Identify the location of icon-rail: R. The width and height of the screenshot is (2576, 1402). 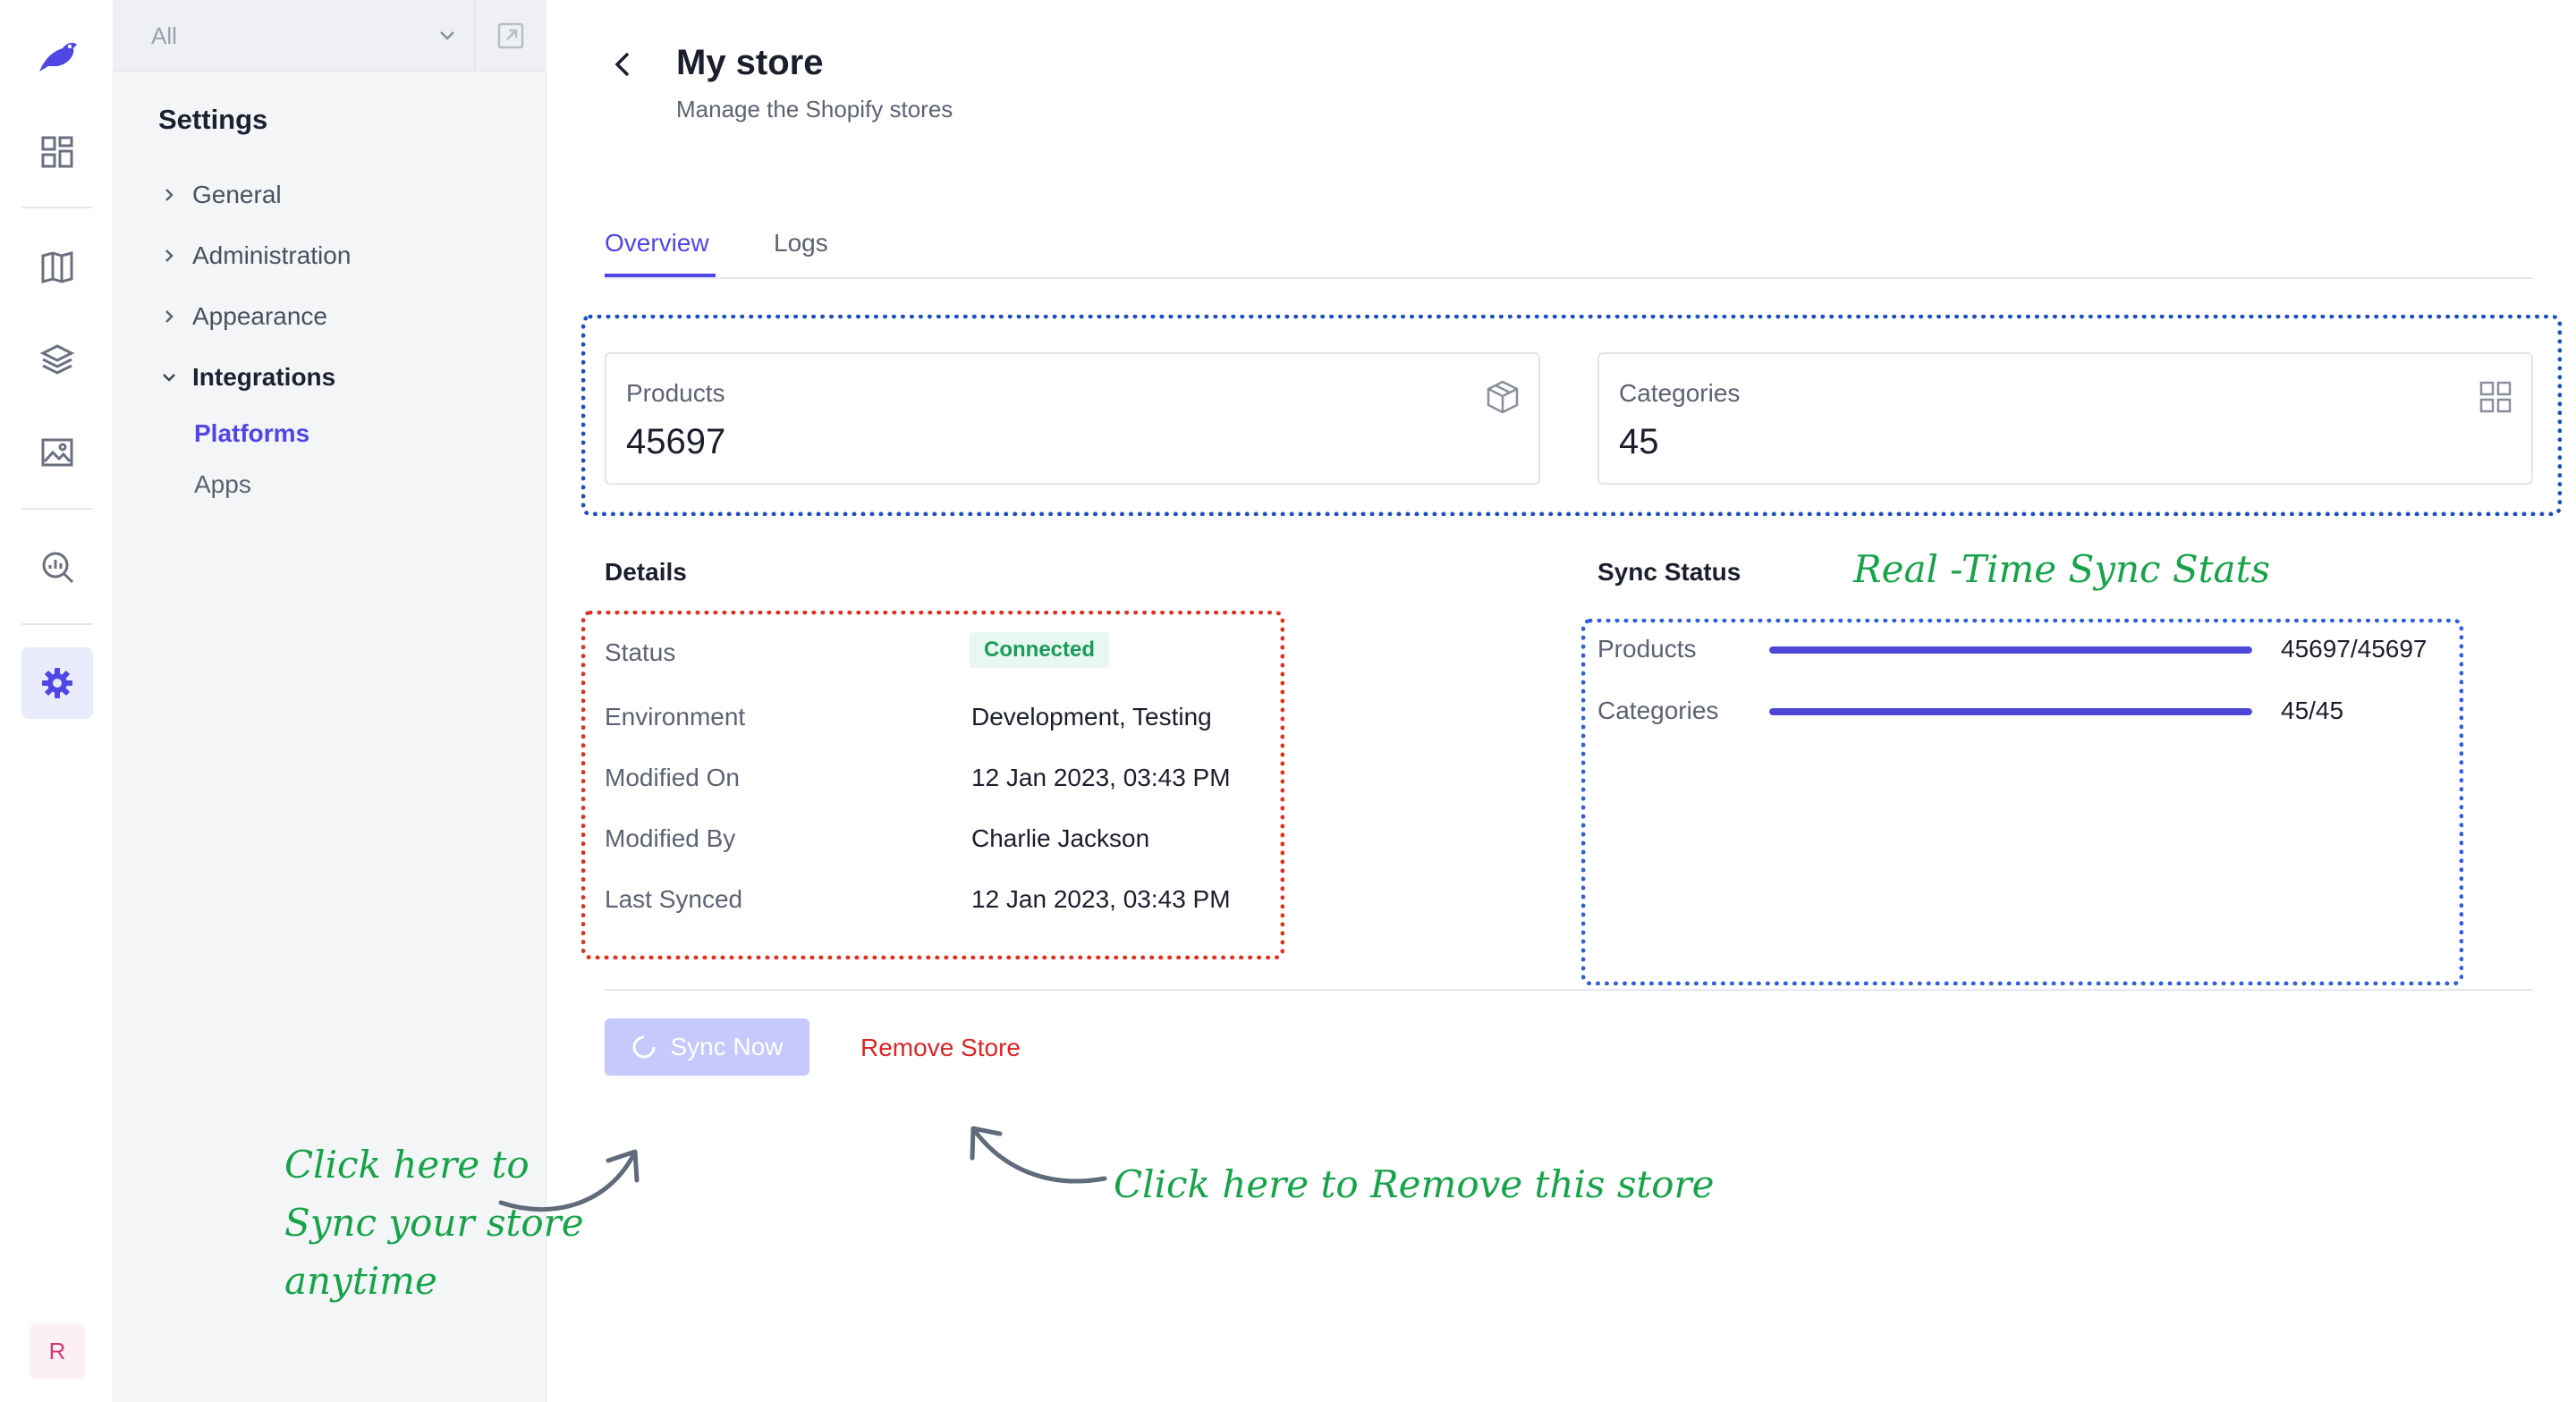
(57, 701).